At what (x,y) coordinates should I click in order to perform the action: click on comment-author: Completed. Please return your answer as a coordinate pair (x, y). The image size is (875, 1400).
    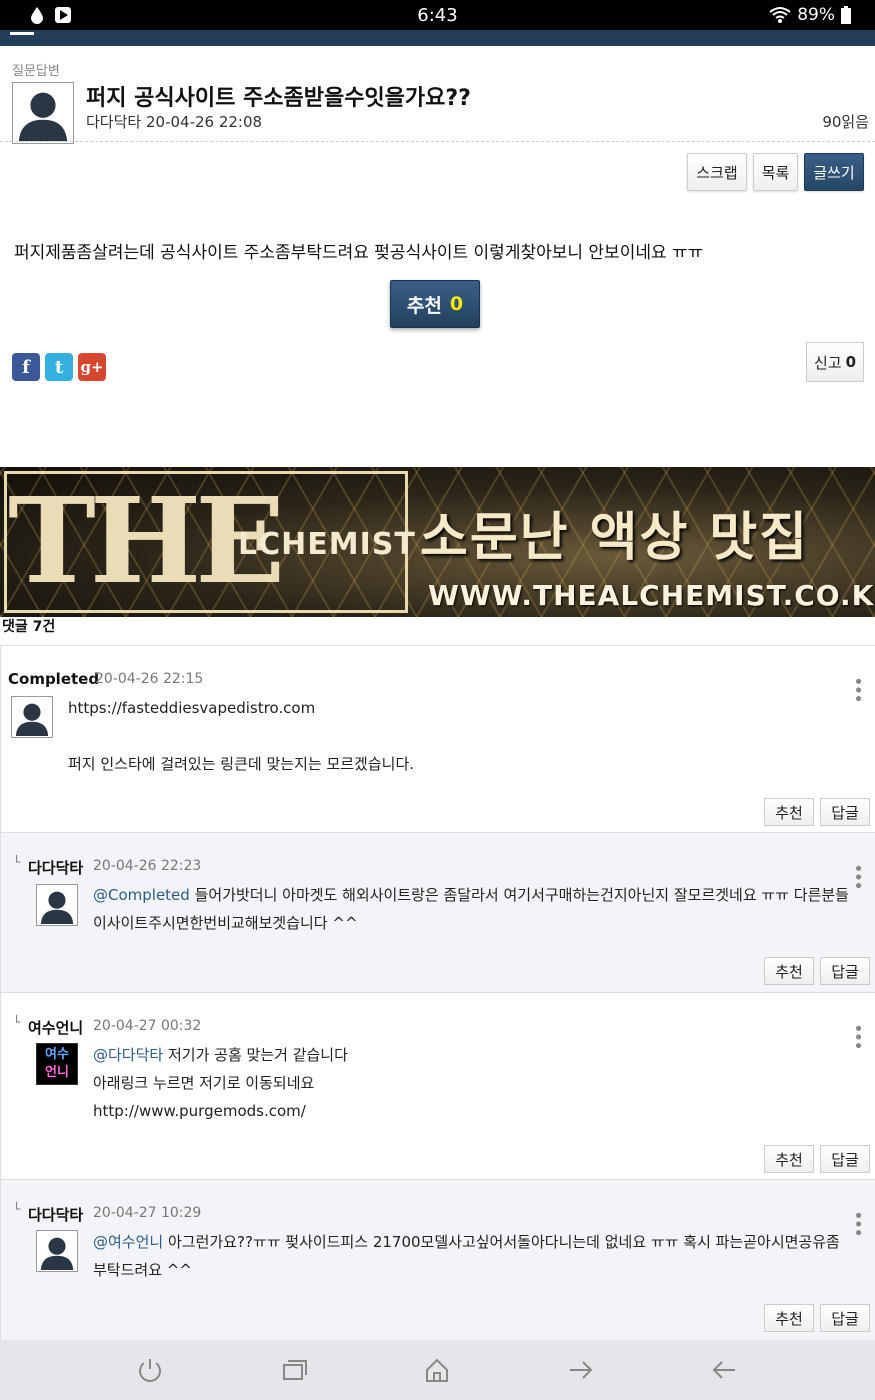
    Looking at the image, I should click on (53, 679).